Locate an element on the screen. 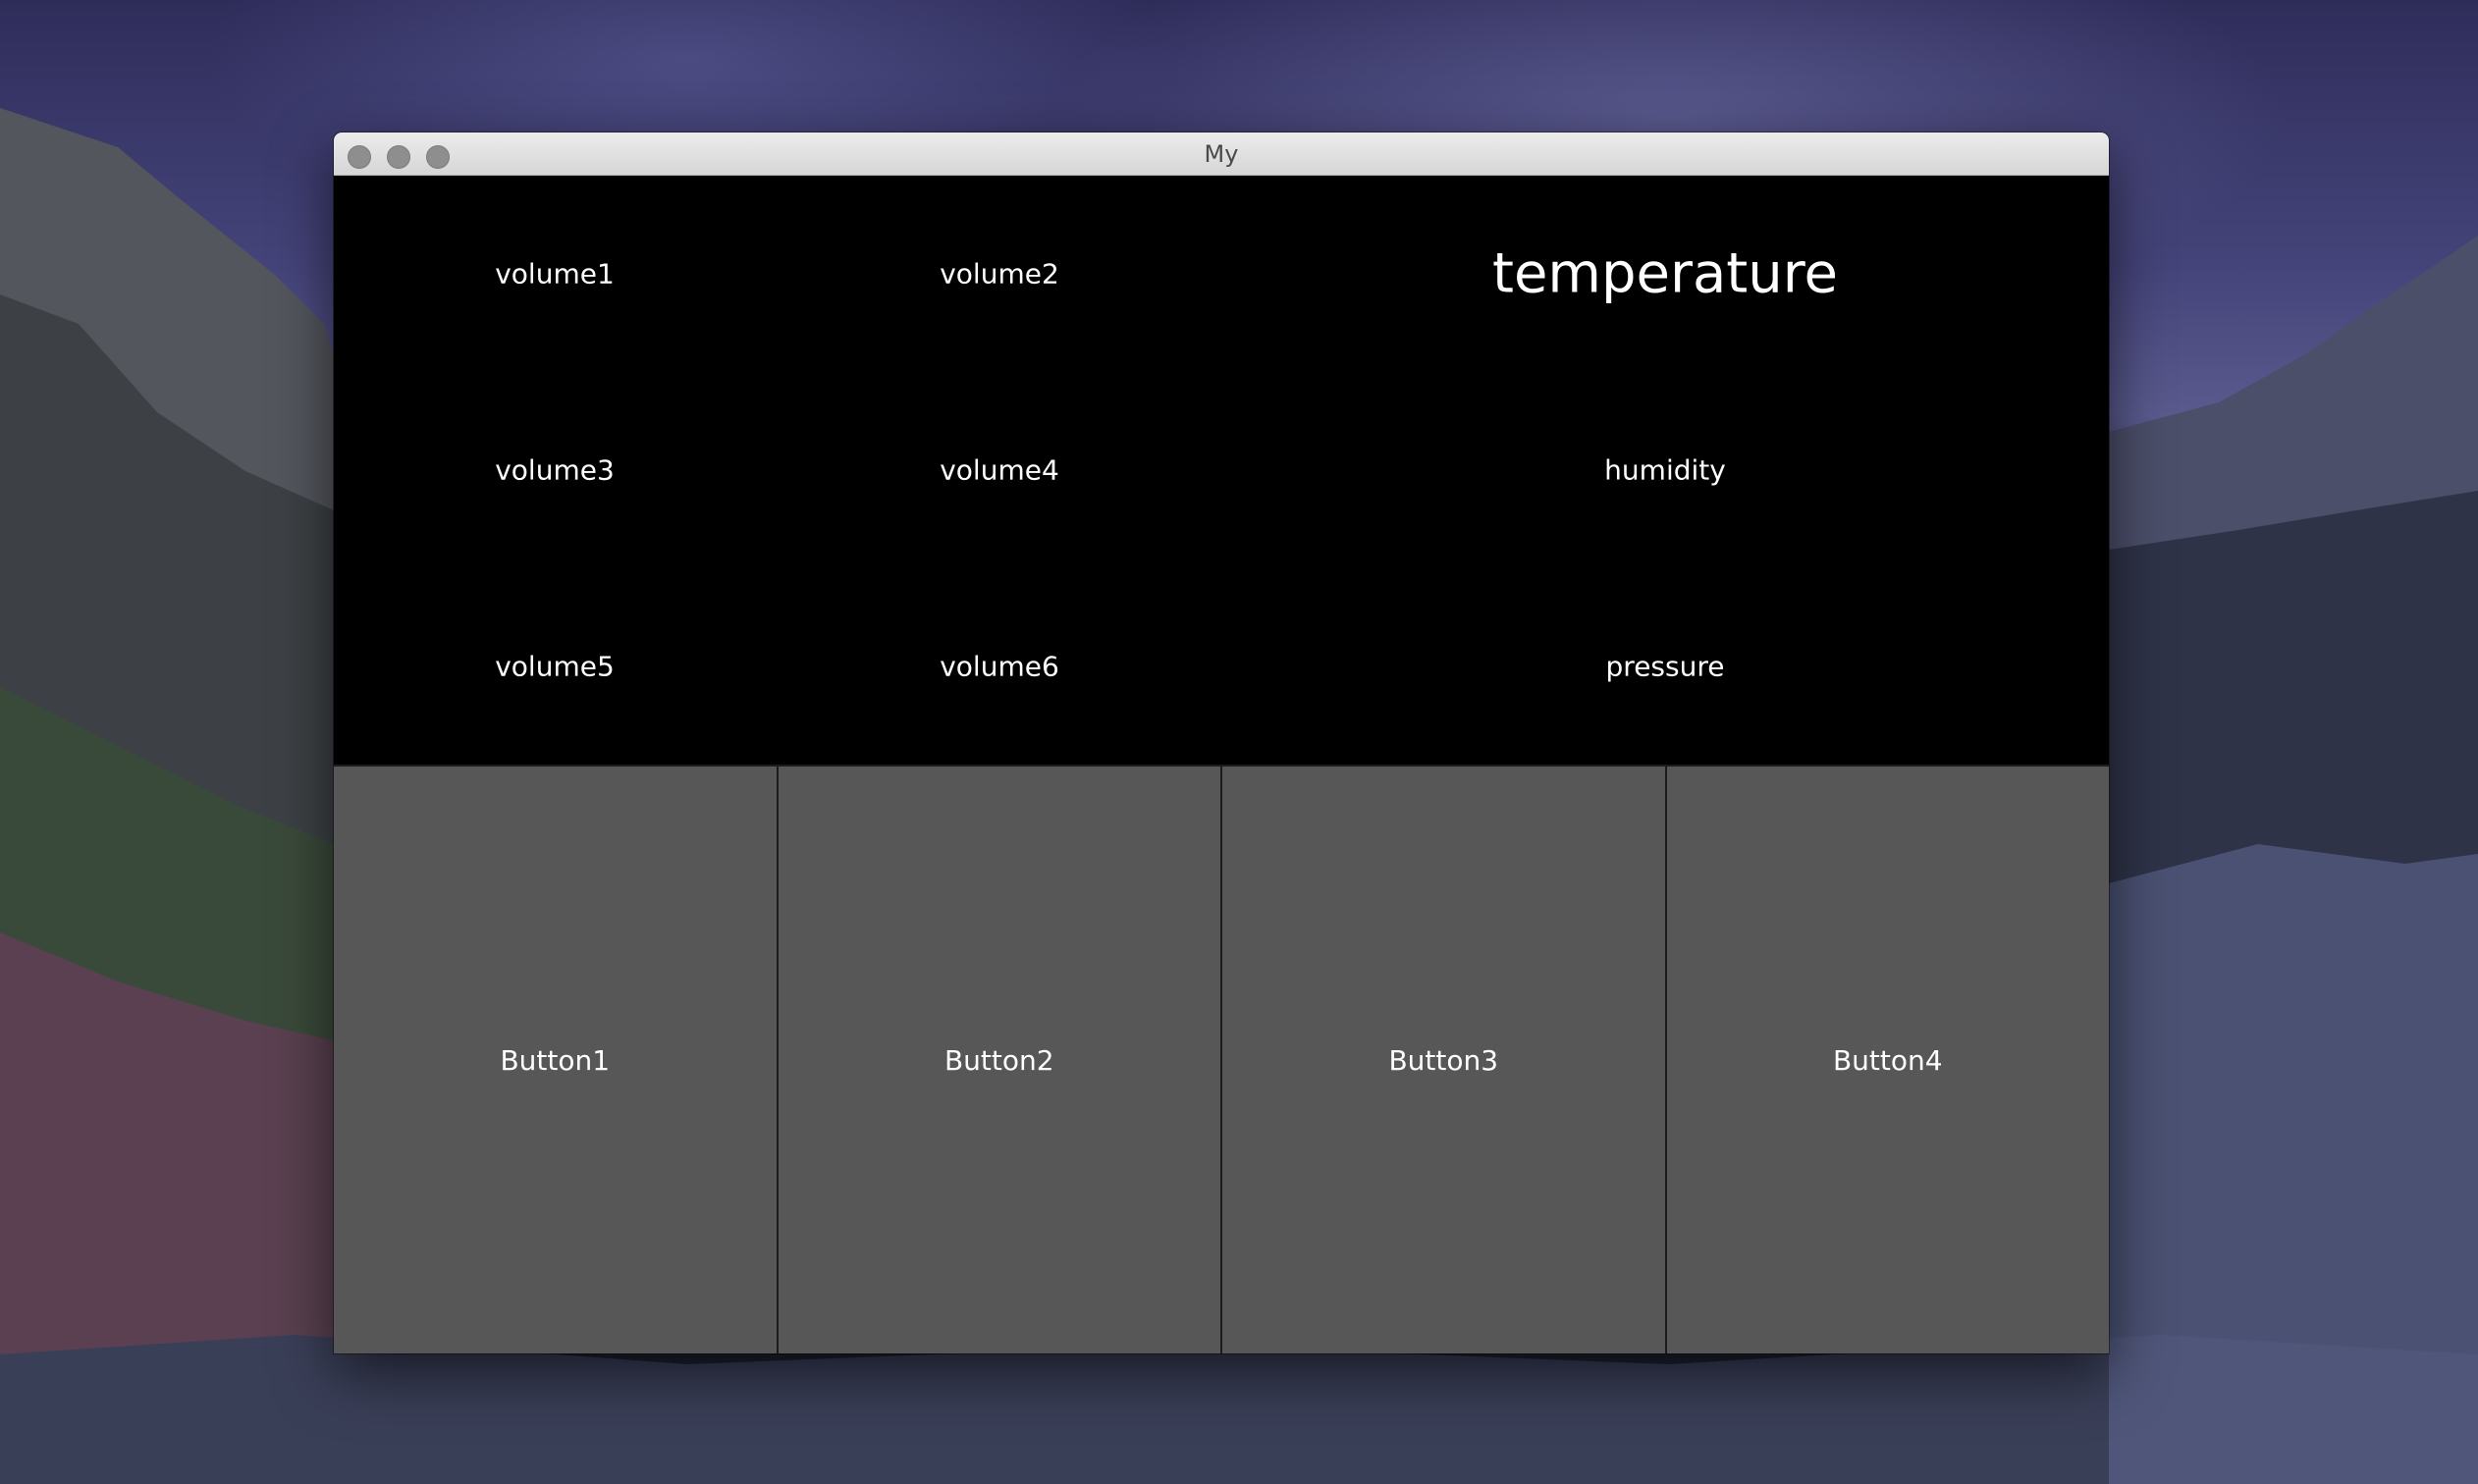  button-2: Button2 is located at coordinates (1000, 1059).